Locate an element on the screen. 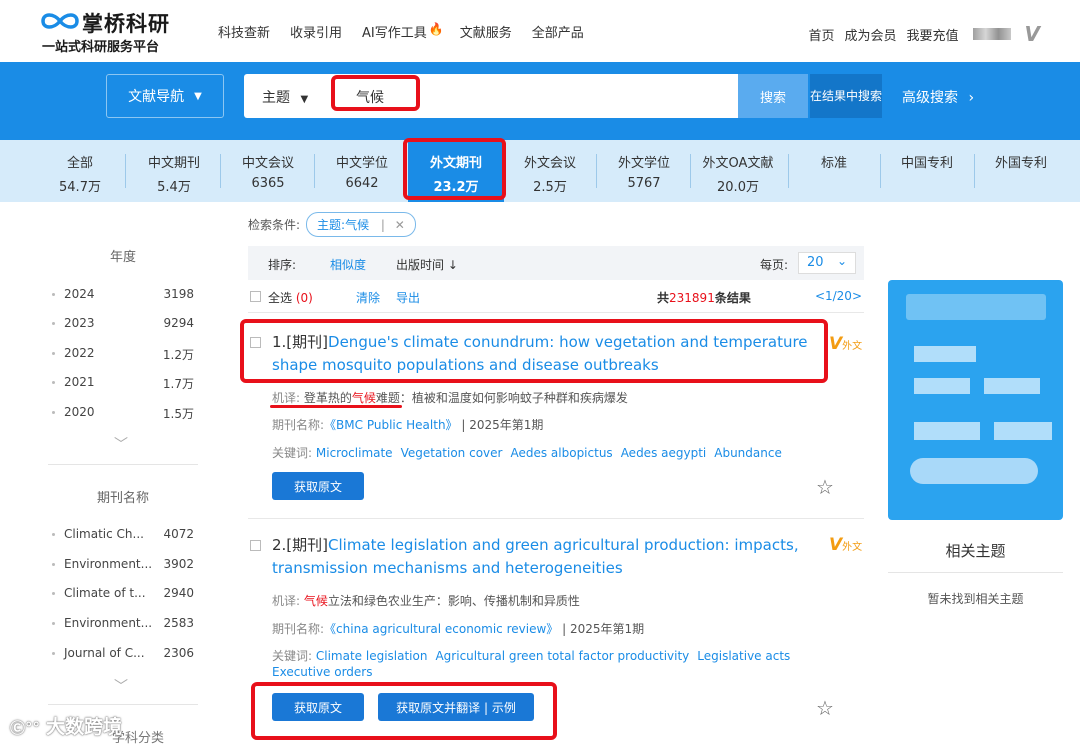 The image size is (1080, 746). selection-row: 全选 (0) 清除 导出 共231891条结果 <1/20> is located at coordinates (556, 298).